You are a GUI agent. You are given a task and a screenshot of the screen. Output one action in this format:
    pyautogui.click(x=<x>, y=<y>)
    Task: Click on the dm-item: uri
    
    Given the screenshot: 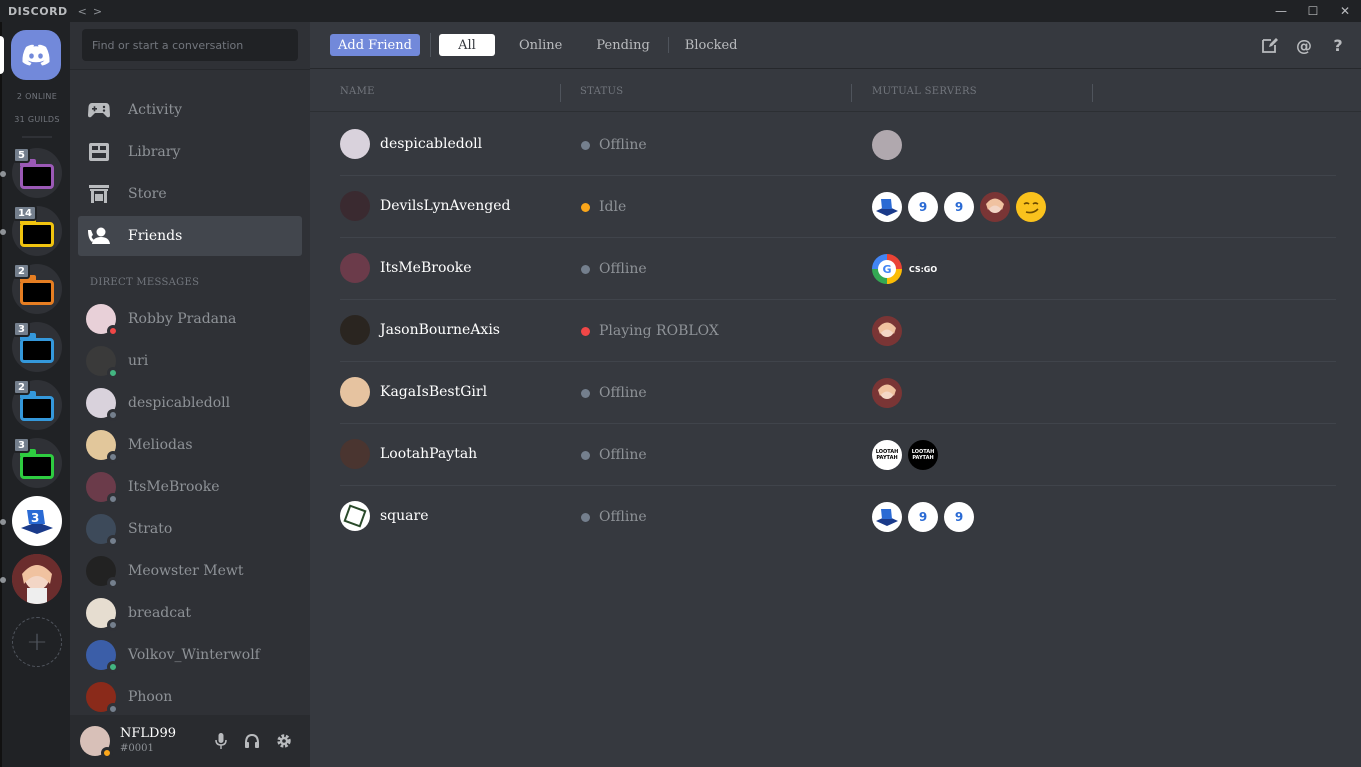 What is the action you would take?
    pyautogui.click(x=190, y=361)
    